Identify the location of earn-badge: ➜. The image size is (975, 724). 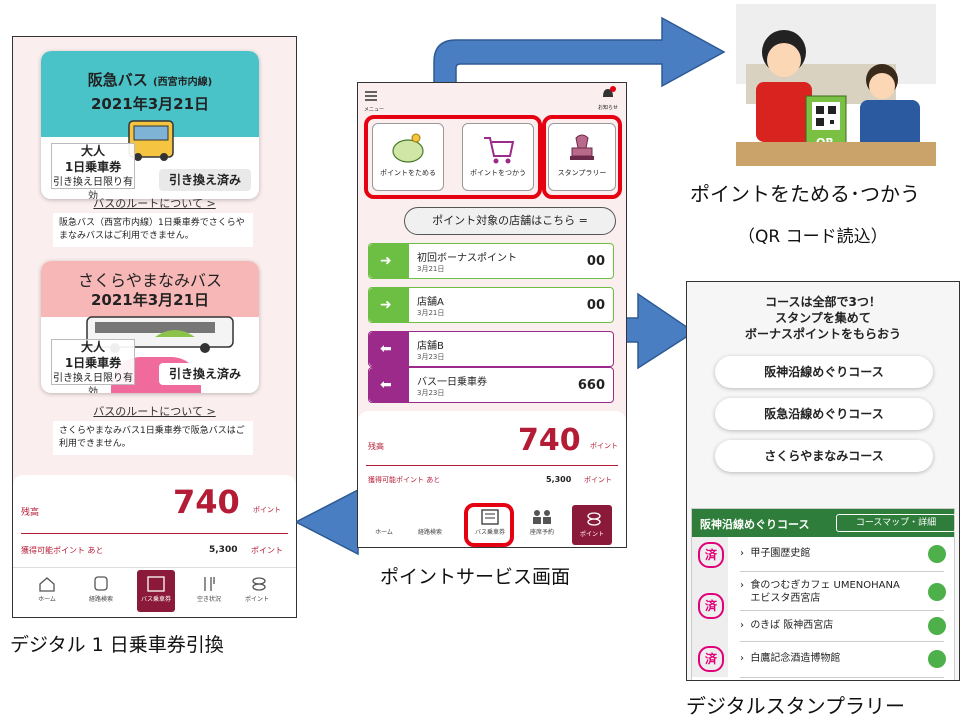
(389, 305).